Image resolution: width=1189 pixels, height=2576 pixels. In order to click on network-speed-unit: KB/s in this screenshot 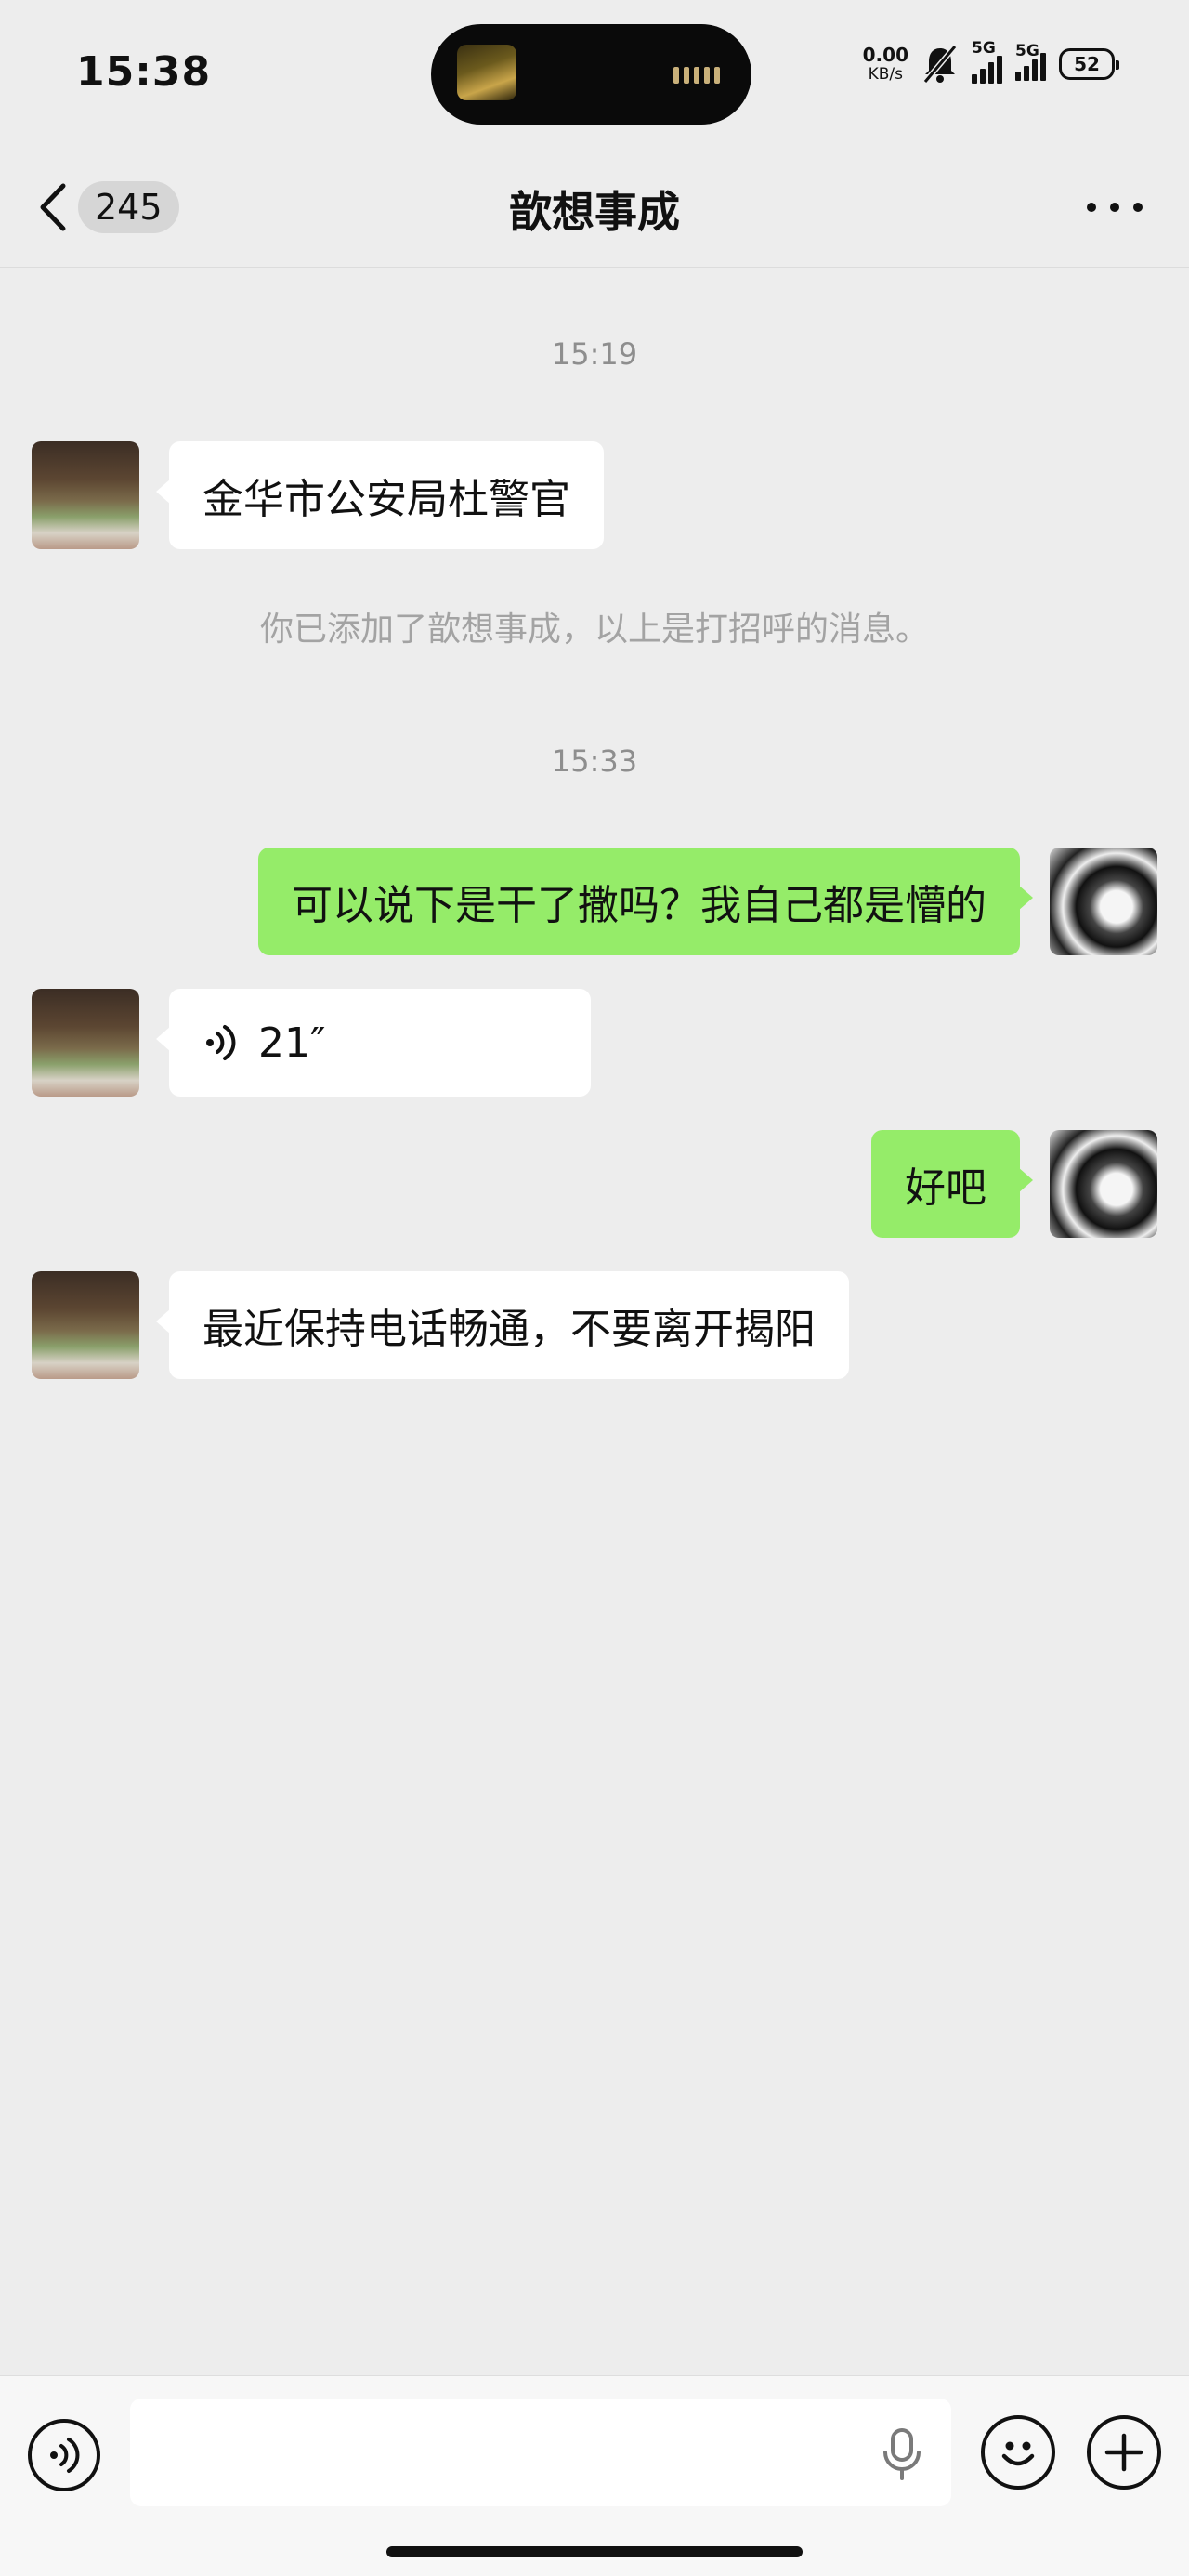, I will do `click(886, 74)`.